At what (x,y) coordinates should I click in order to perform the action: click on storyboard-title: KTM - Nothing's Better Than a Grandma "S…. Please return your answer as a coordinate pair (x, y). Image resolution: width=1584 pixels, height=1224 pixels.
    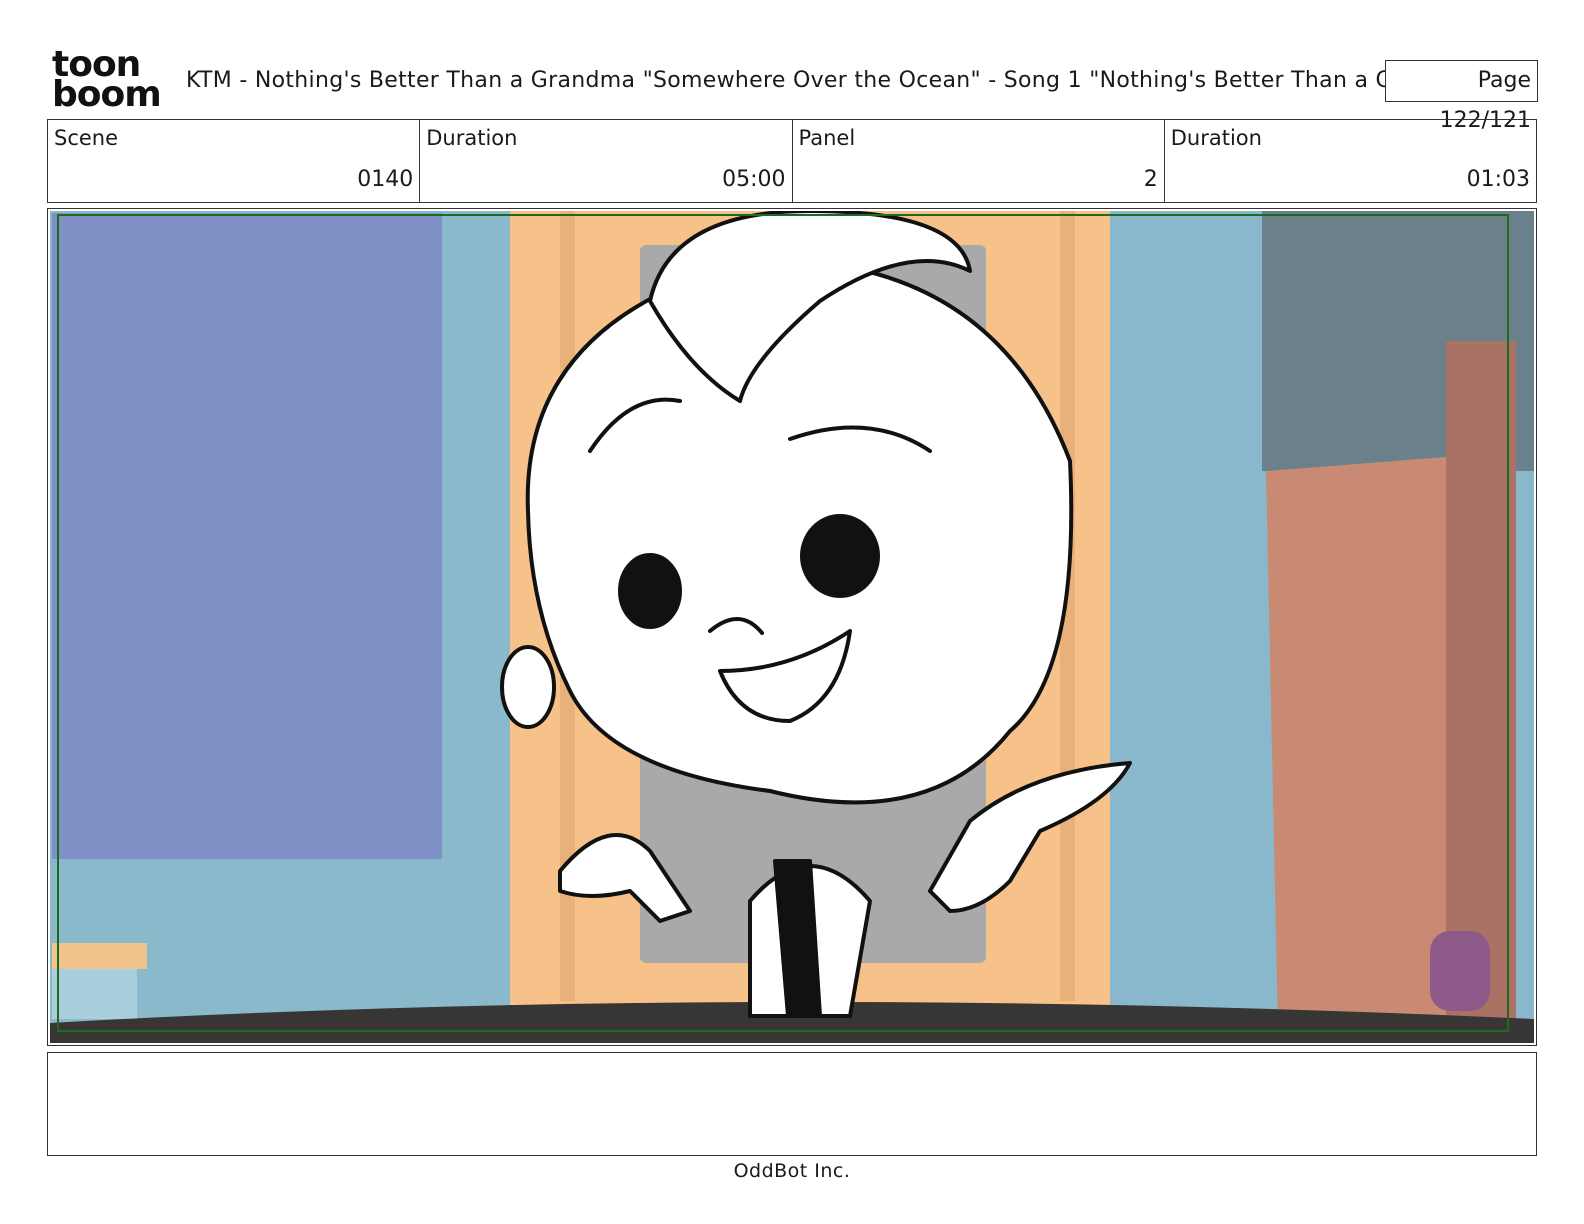
    Looking at the image, I should click on (786, 80).